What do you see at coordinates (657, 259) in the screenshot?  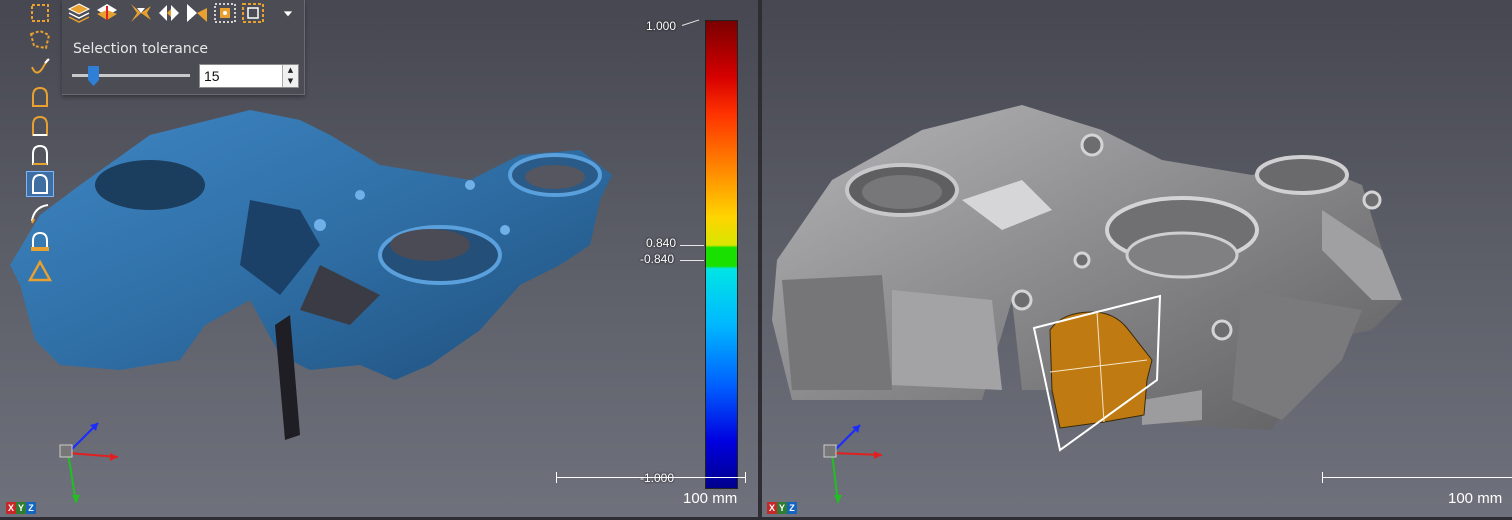 I see `scale-label-lower-tolerance: -0.840` at bounding box center [657, 259].